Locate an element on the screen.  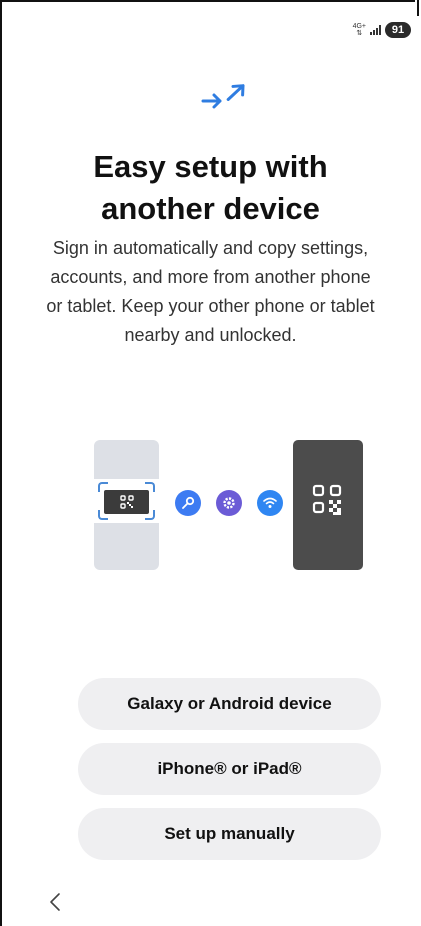
status-bar: 4G+ ⇅ 91 is located at coordinates (382, 30).